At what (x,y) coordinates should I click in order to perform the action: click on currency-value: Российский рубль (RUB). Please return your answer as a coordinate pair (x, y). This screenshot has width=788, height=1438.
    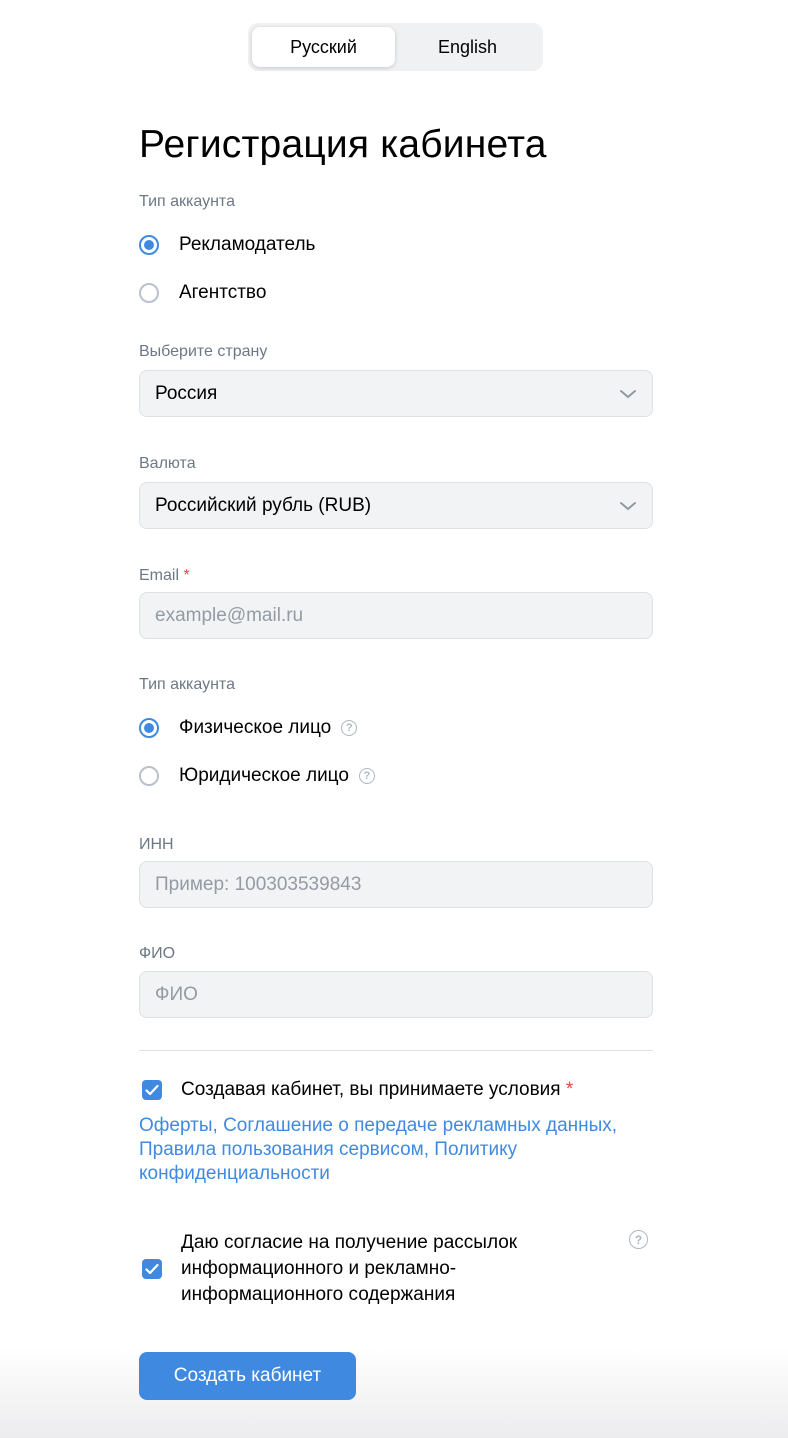
    Looking at the image, I should click on (263, 505).